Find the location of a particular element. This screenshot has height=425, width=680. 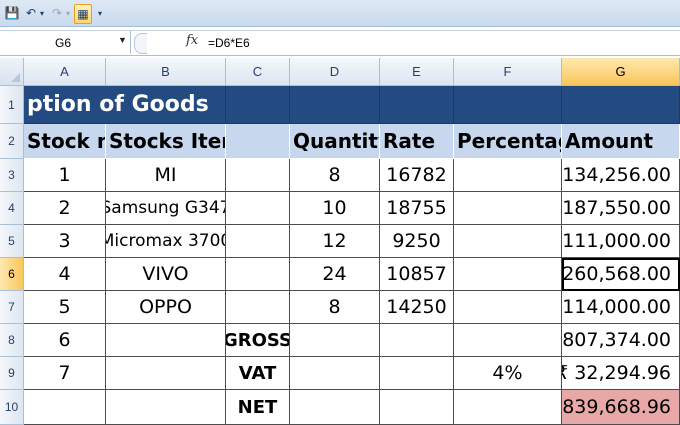

vat-percentage-cell: 4% is located at coordinates (508, 373).